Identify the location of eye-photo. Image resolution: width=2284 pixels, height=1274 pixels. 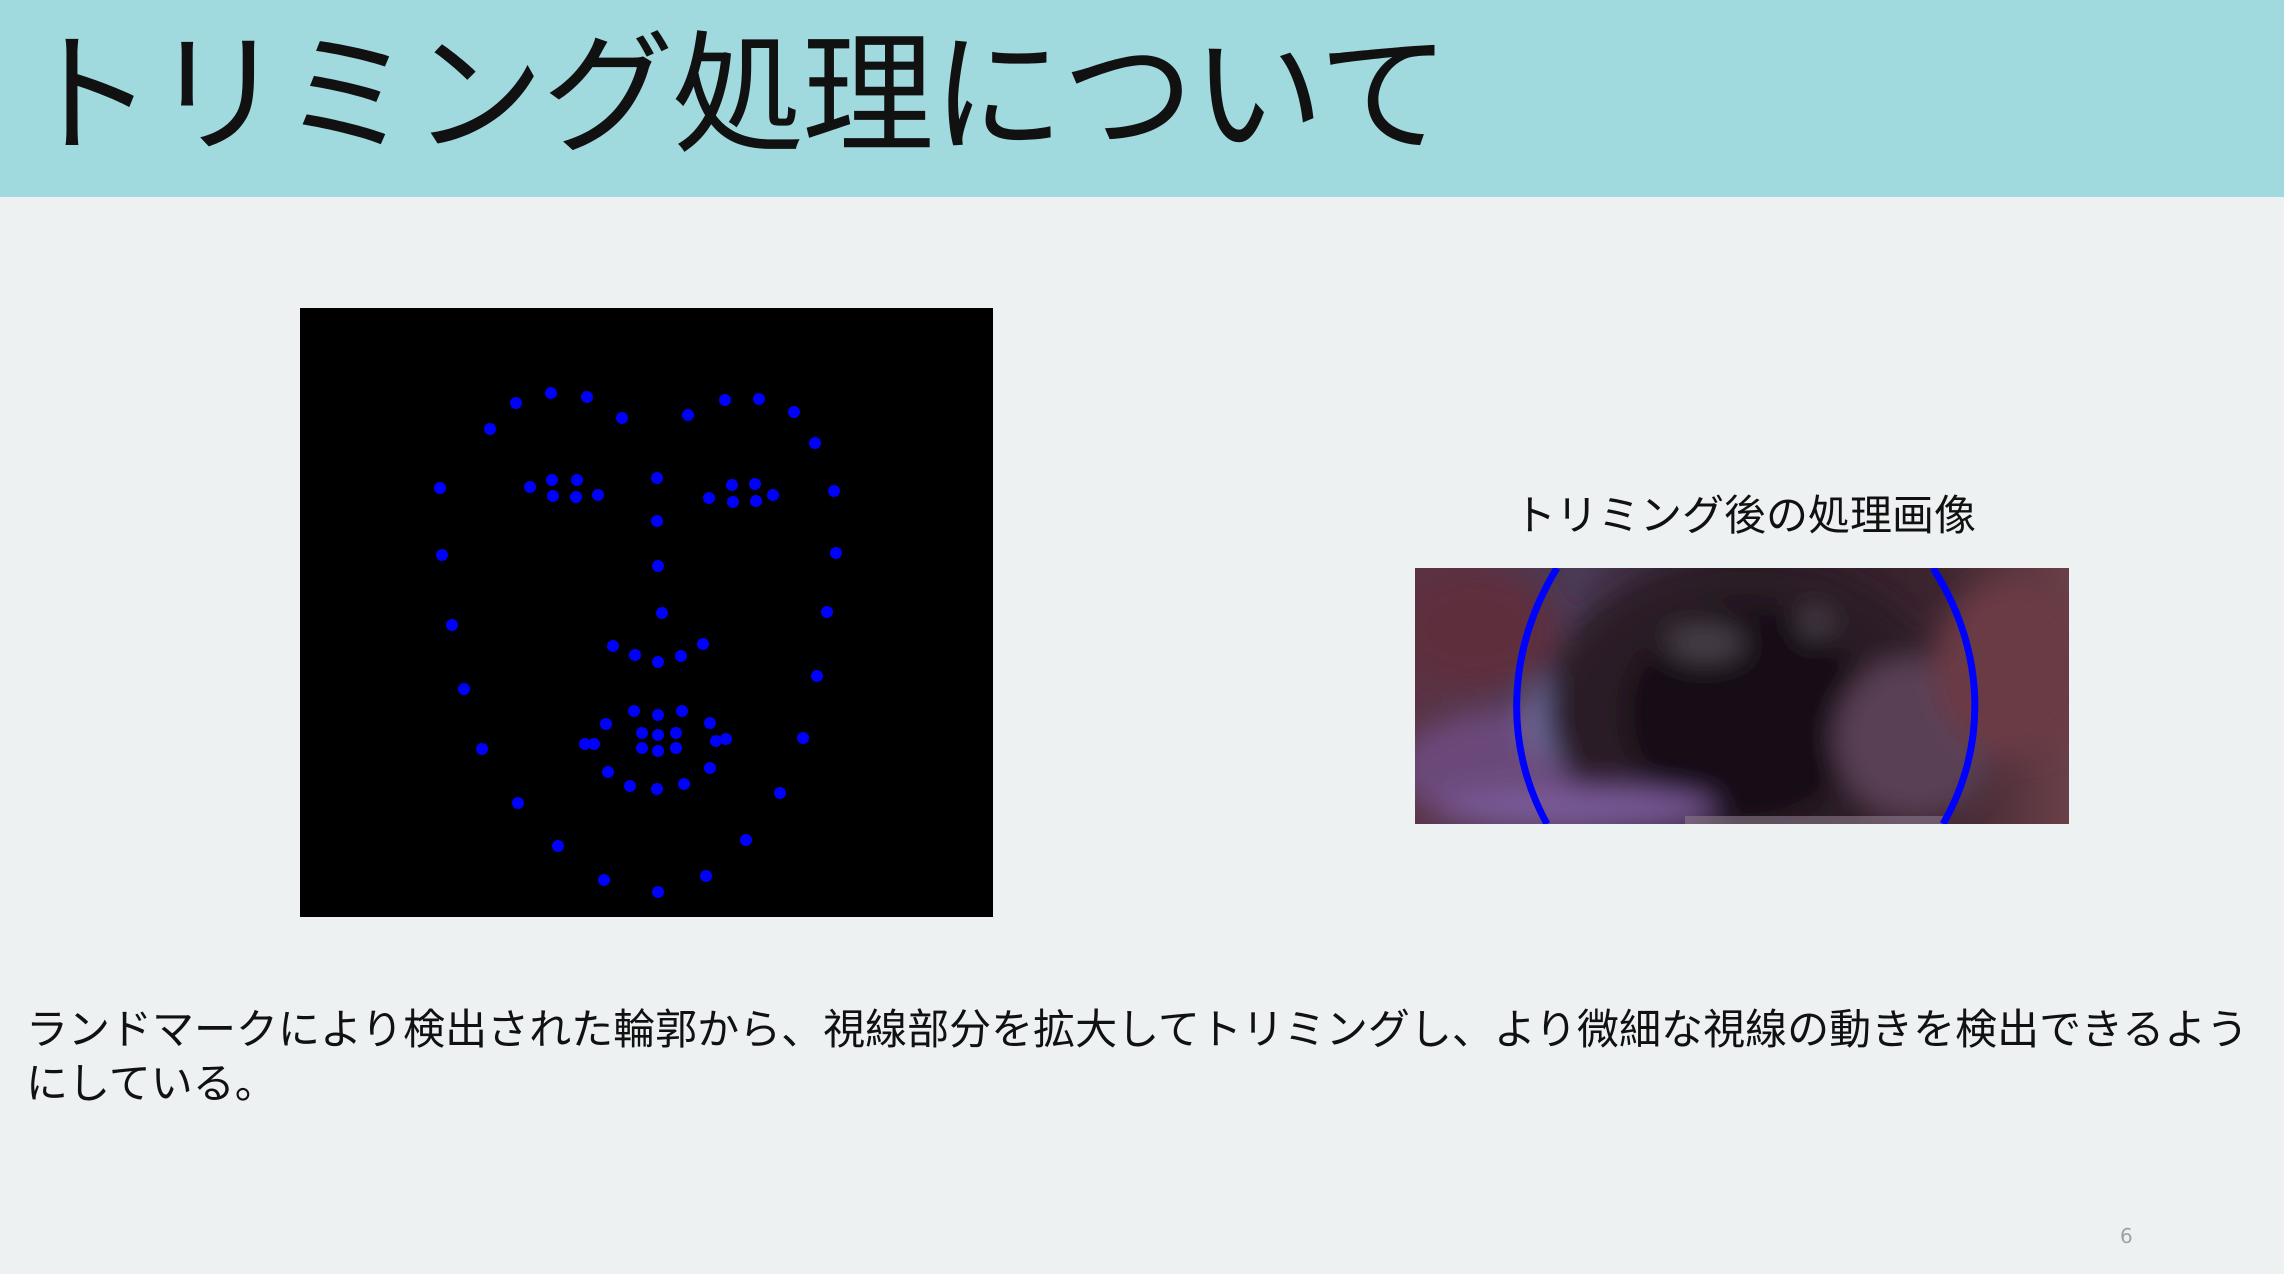
(1742, 696).